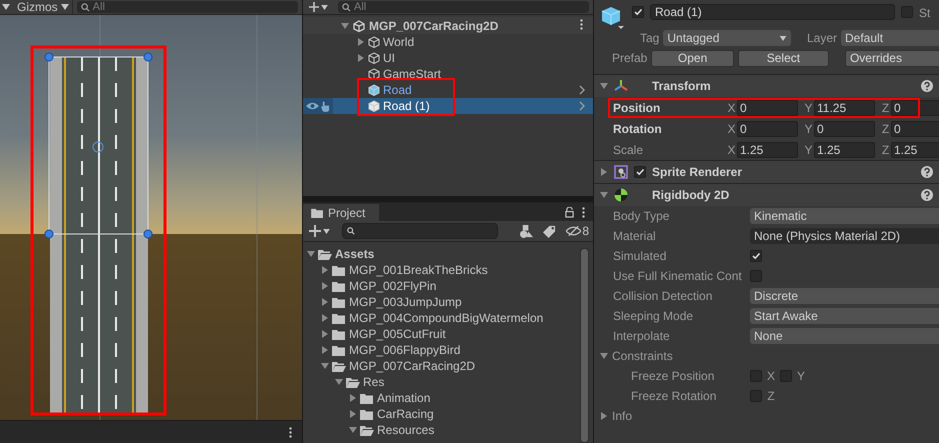 This screenshot has height=443, width=939. Describe the element at coordinates (844, 236) in the screenshot. I see `object-field: None (Physics Material 2D)` at that location.